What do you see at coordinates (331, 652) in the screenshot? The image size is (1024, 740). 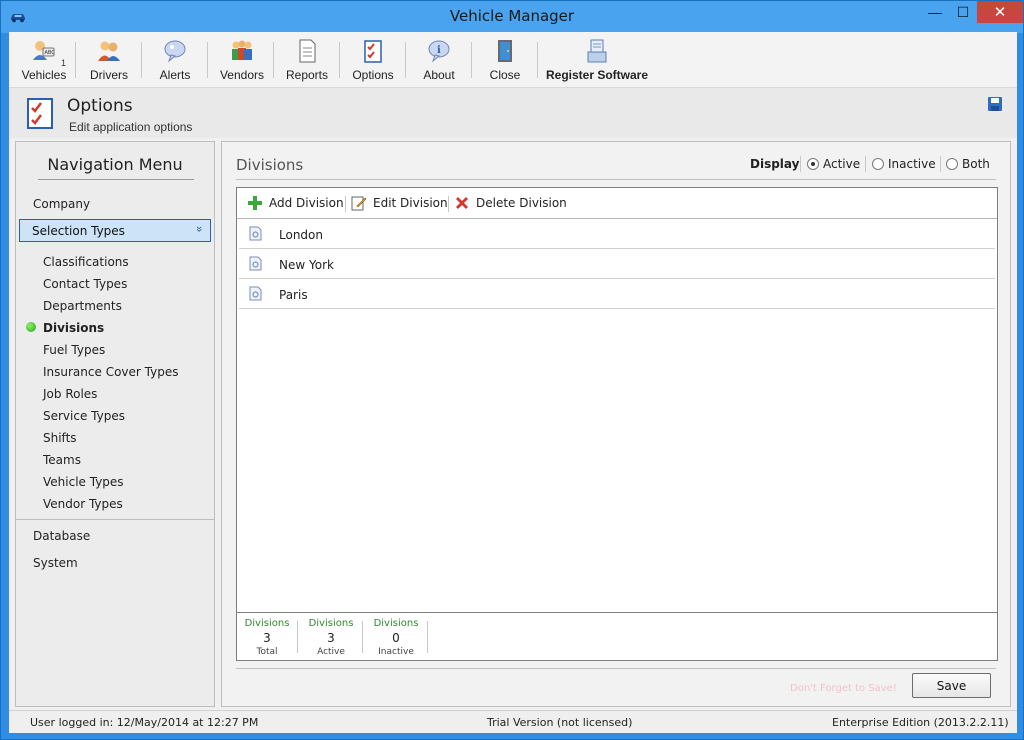 I see `stat-footer: Active` at bounding box center [331, 652].